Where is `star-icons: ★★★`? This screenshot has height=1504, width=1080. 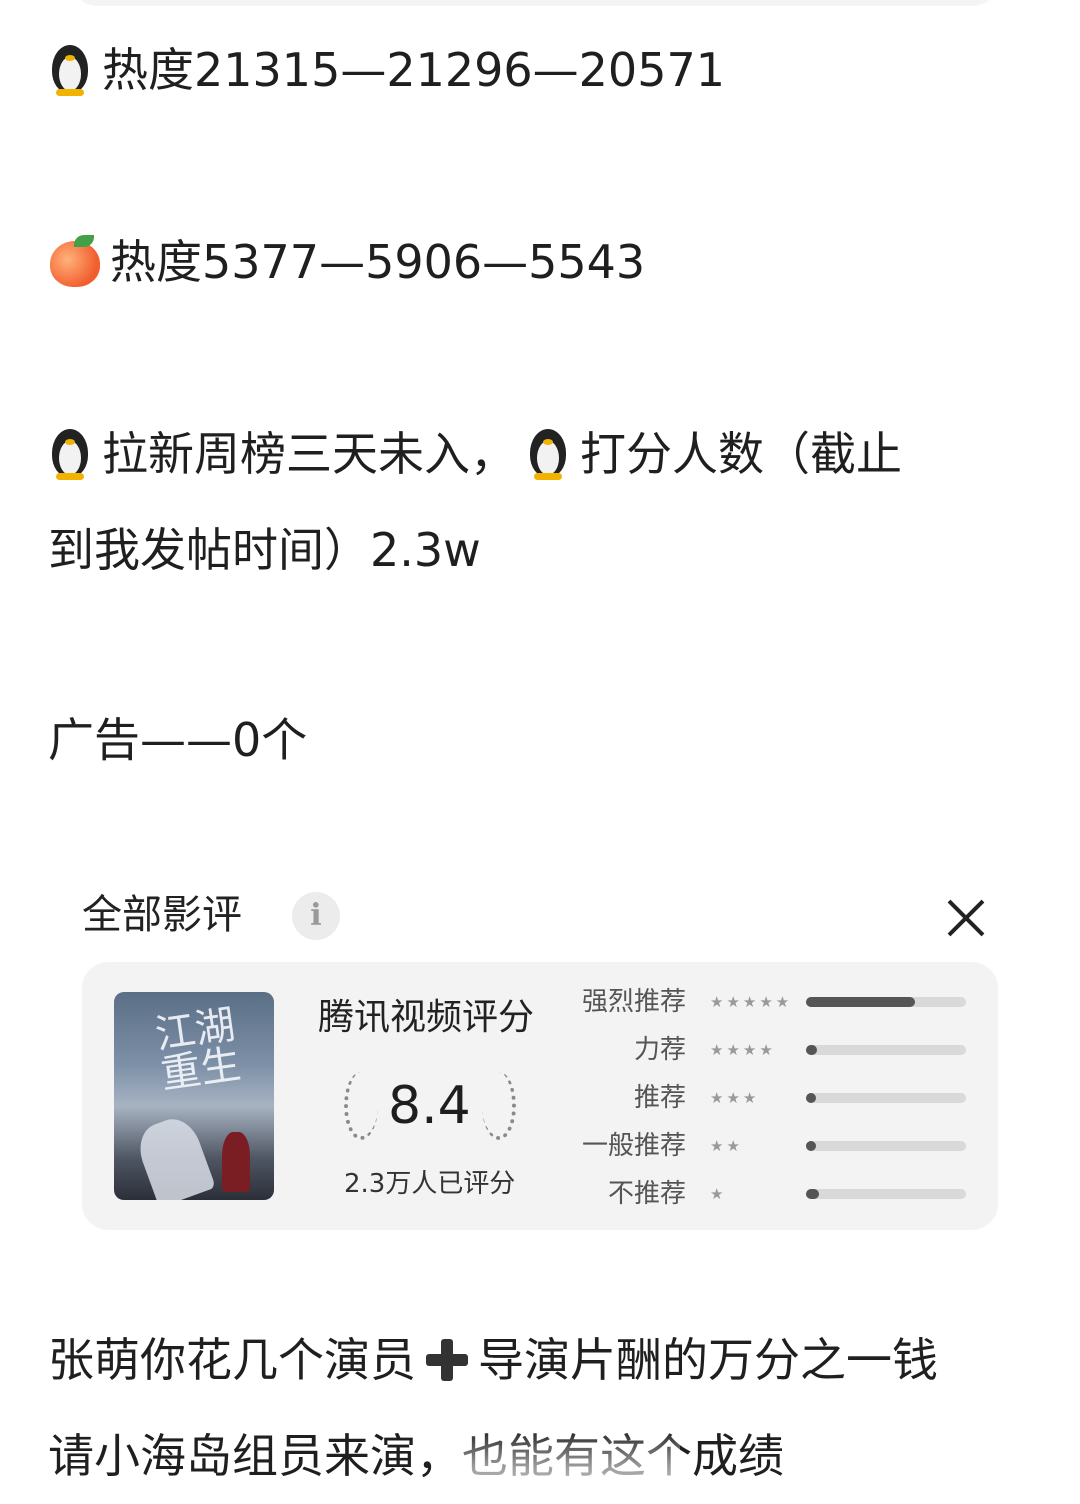 star-icons: ★★★ is located at coordinates (735, 1098).